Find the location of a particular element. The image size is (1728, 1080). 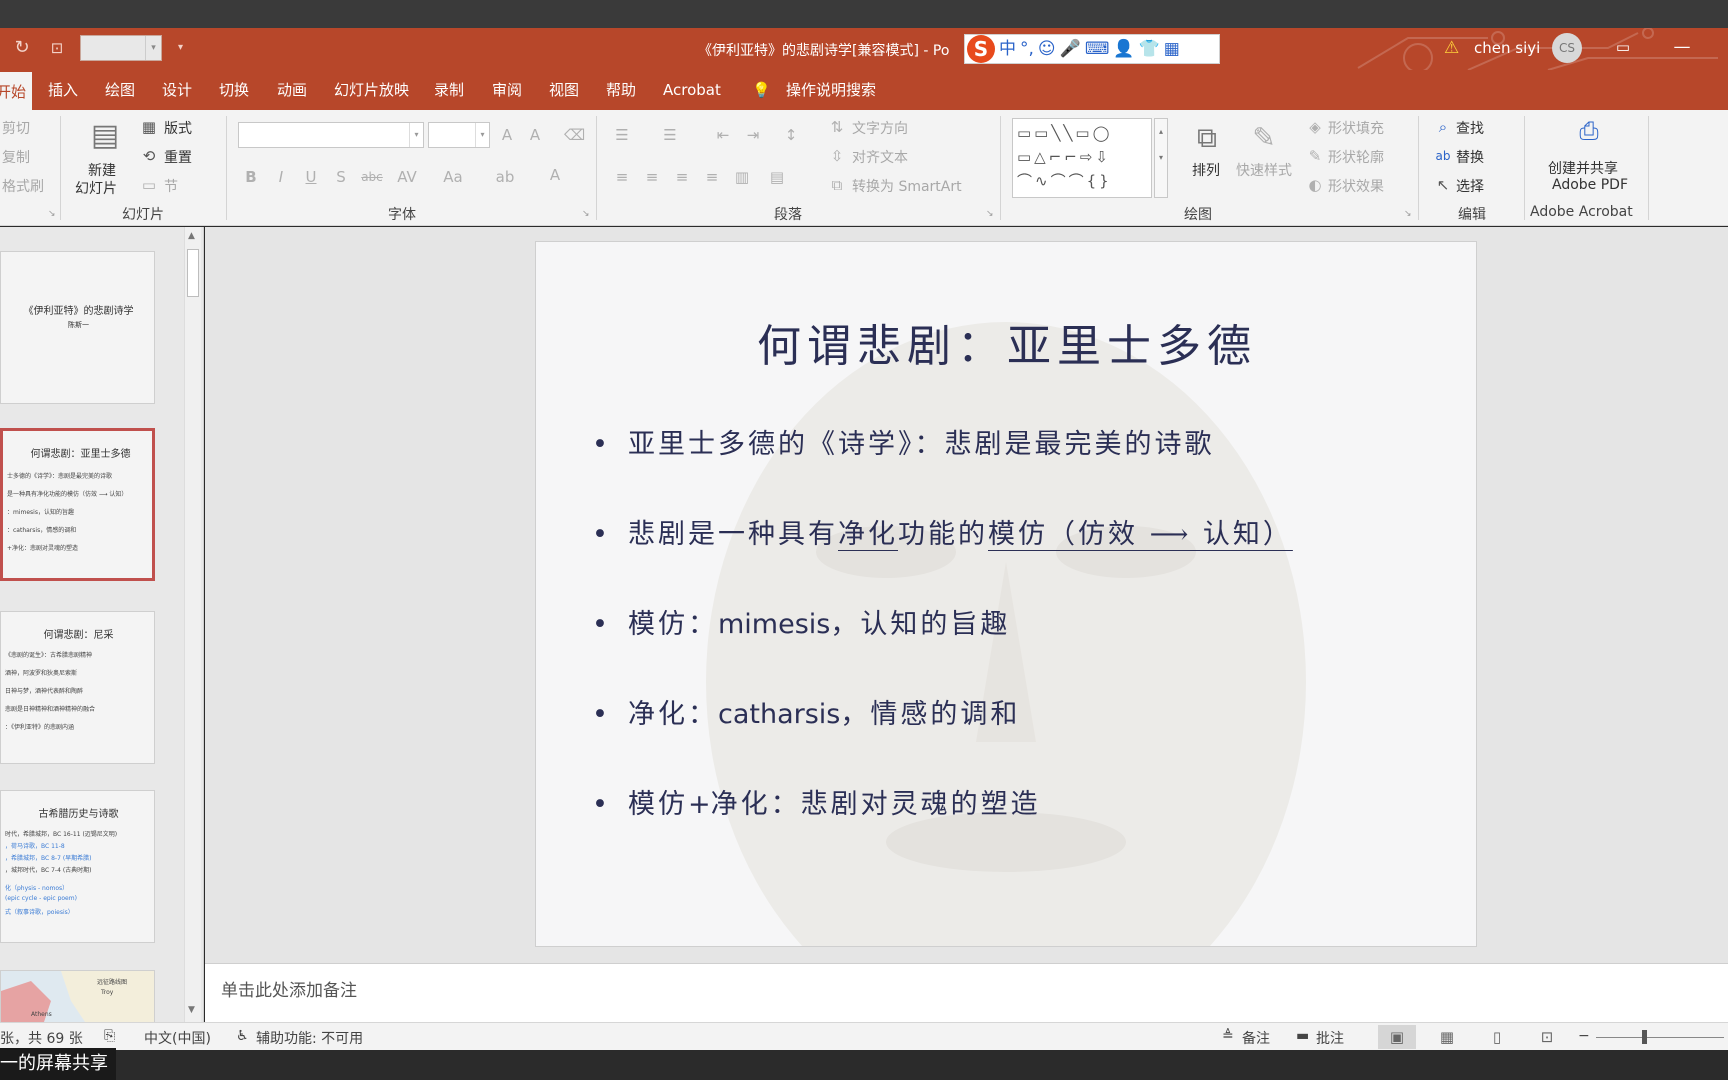

comments-icon: ▬ is located at coordinates (1302, 1036).